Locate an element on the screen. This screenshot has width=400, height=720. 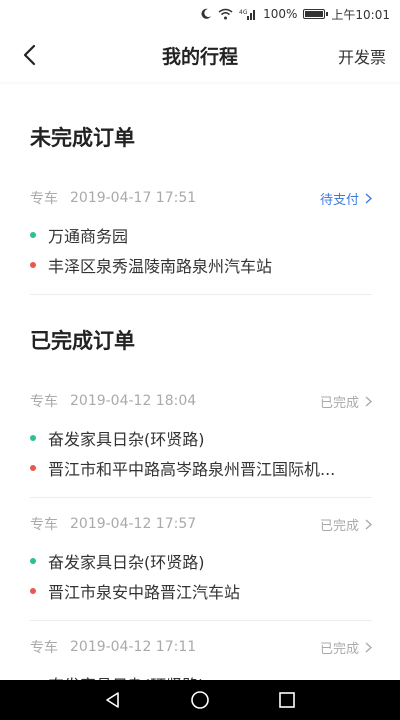
order-time: 2019-04-12 18:04 is located at coordinates (133, 401).